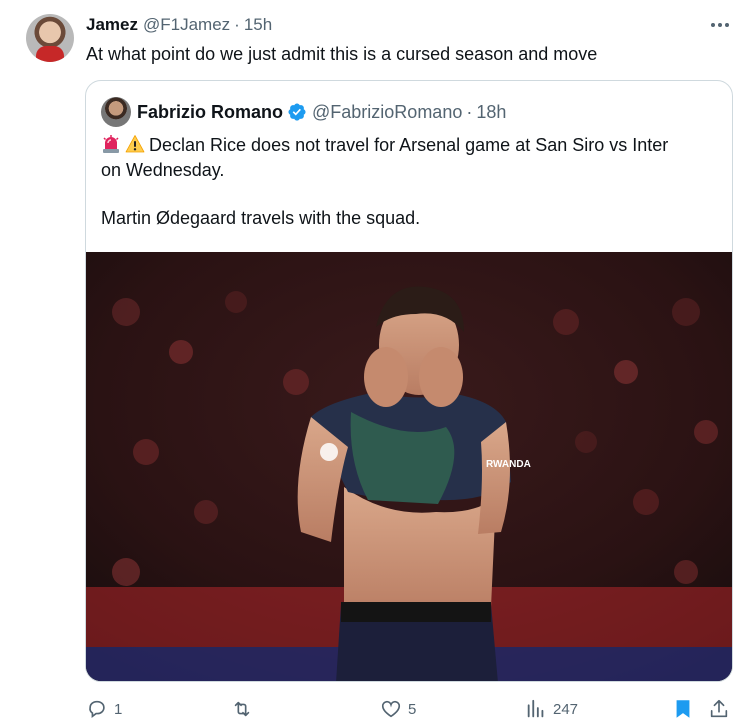 The image size is (752, 723). What do you see at coordinates (210, 112) in the screenshot?
I see `quote-author-name: Fabrizio Romano` at bounding box center [210, 112].